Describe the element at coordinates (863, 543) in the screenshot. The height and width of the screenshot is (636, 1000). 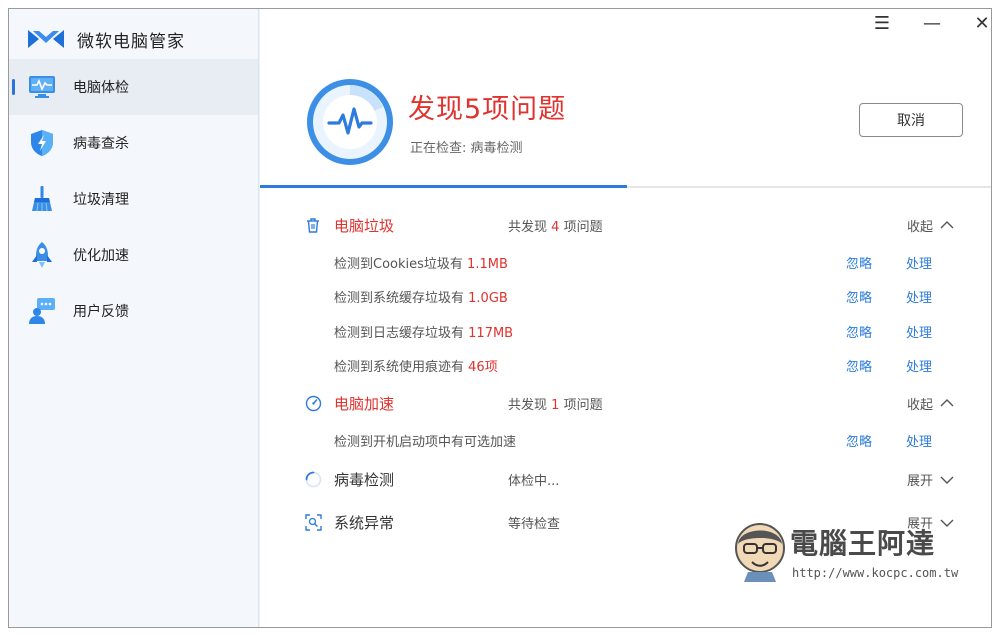
I see `watermark-text: 電腦王阿達` at that location.